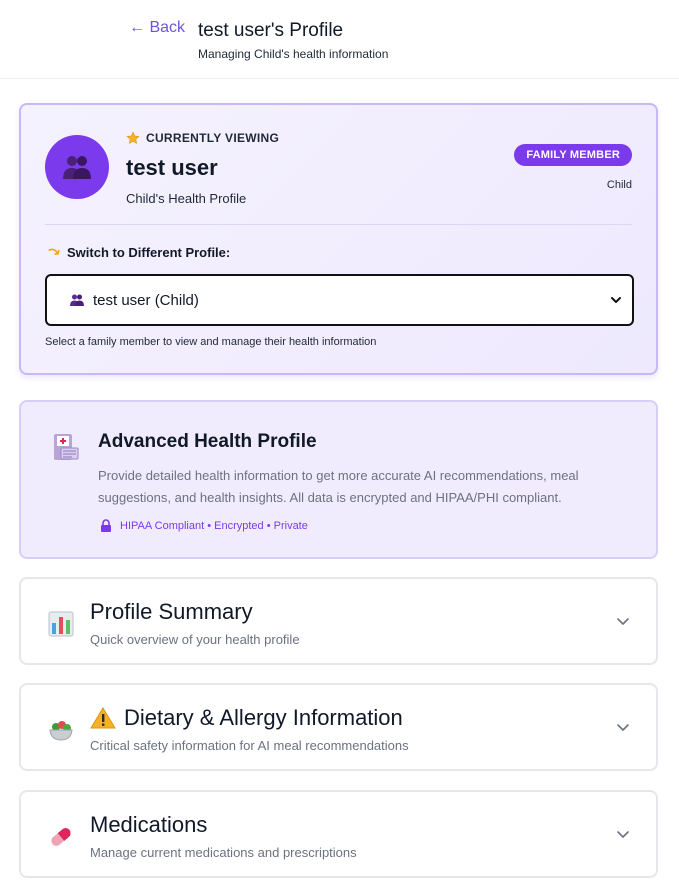  What do you see at coordinates (157, 28) in the screenshot?
I see `back-button: ← Back` at bounding box center [157, 28].